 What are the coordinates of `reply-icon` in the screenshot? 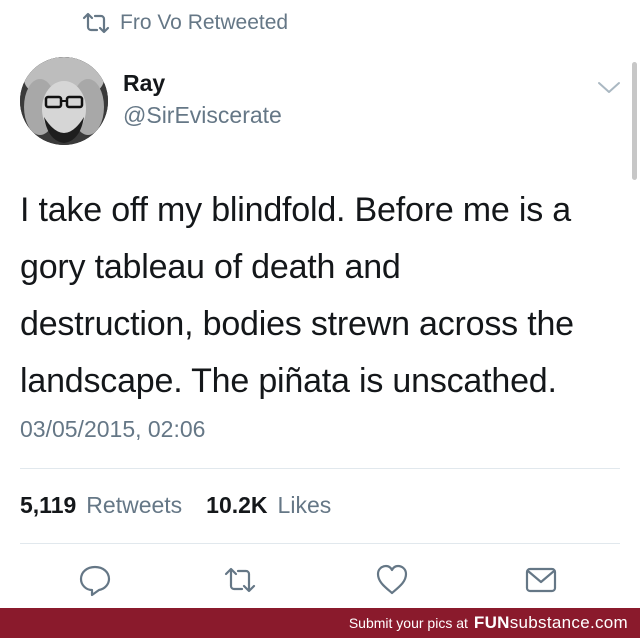 It's located at (95, 581).